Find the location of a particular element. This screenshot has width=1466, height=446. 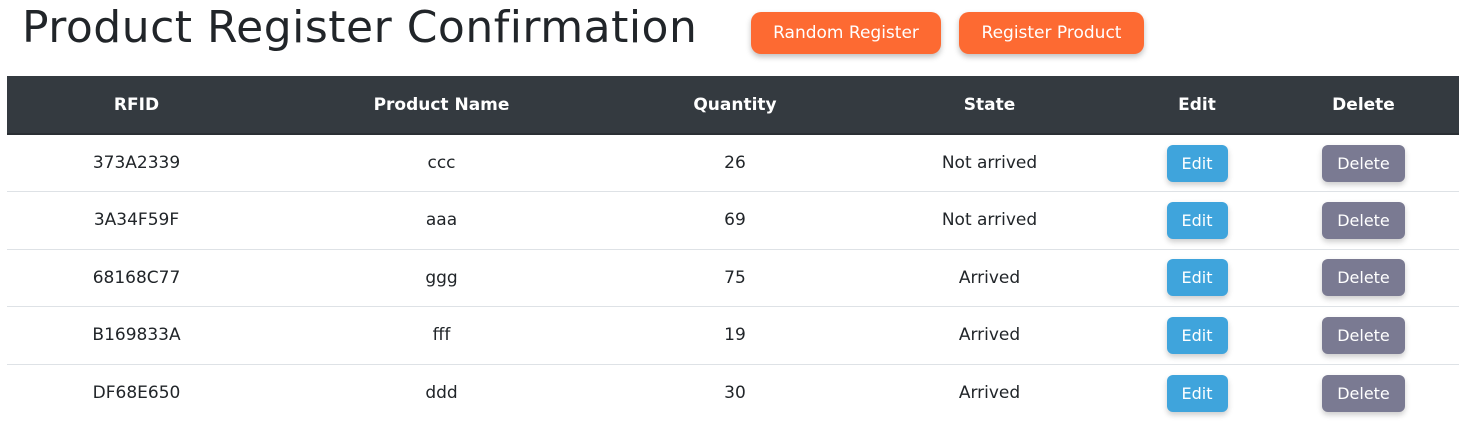

cell-quantity: 26 is located at coordinates (735, 163).